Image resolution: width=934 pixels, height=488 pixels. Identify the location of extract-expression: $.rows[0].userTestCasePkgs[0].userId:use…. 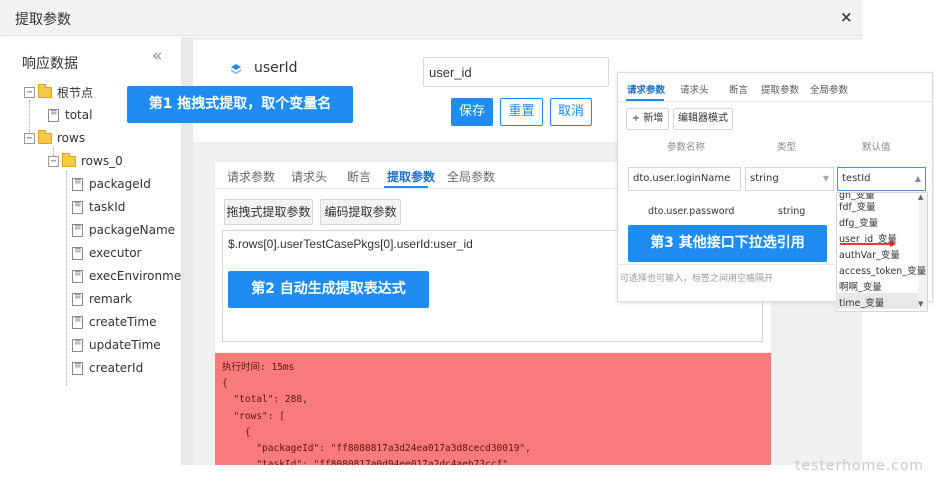
(350, 244).